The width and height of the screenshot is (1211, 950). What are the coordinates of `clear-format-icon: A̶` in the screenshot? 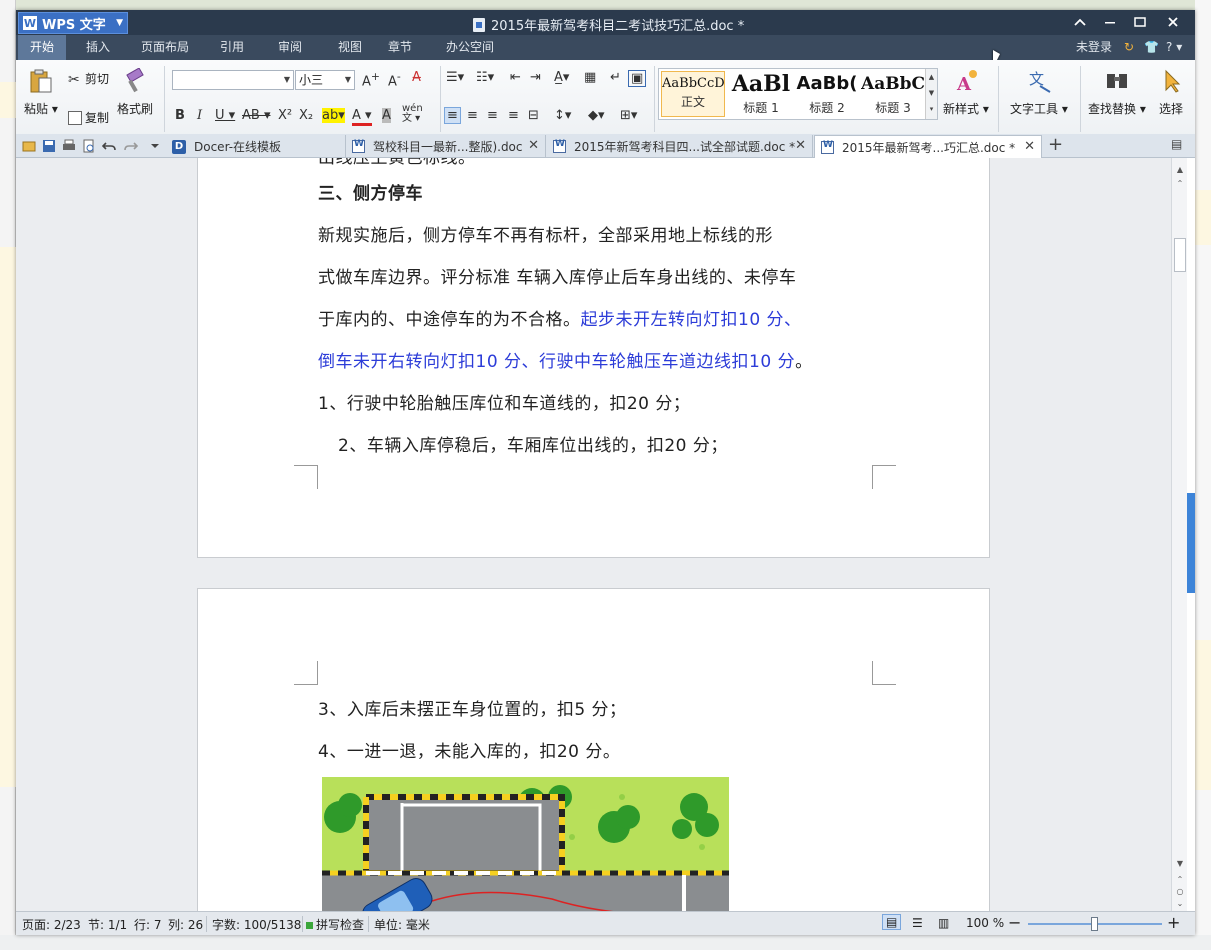 It's located at (416, 77).